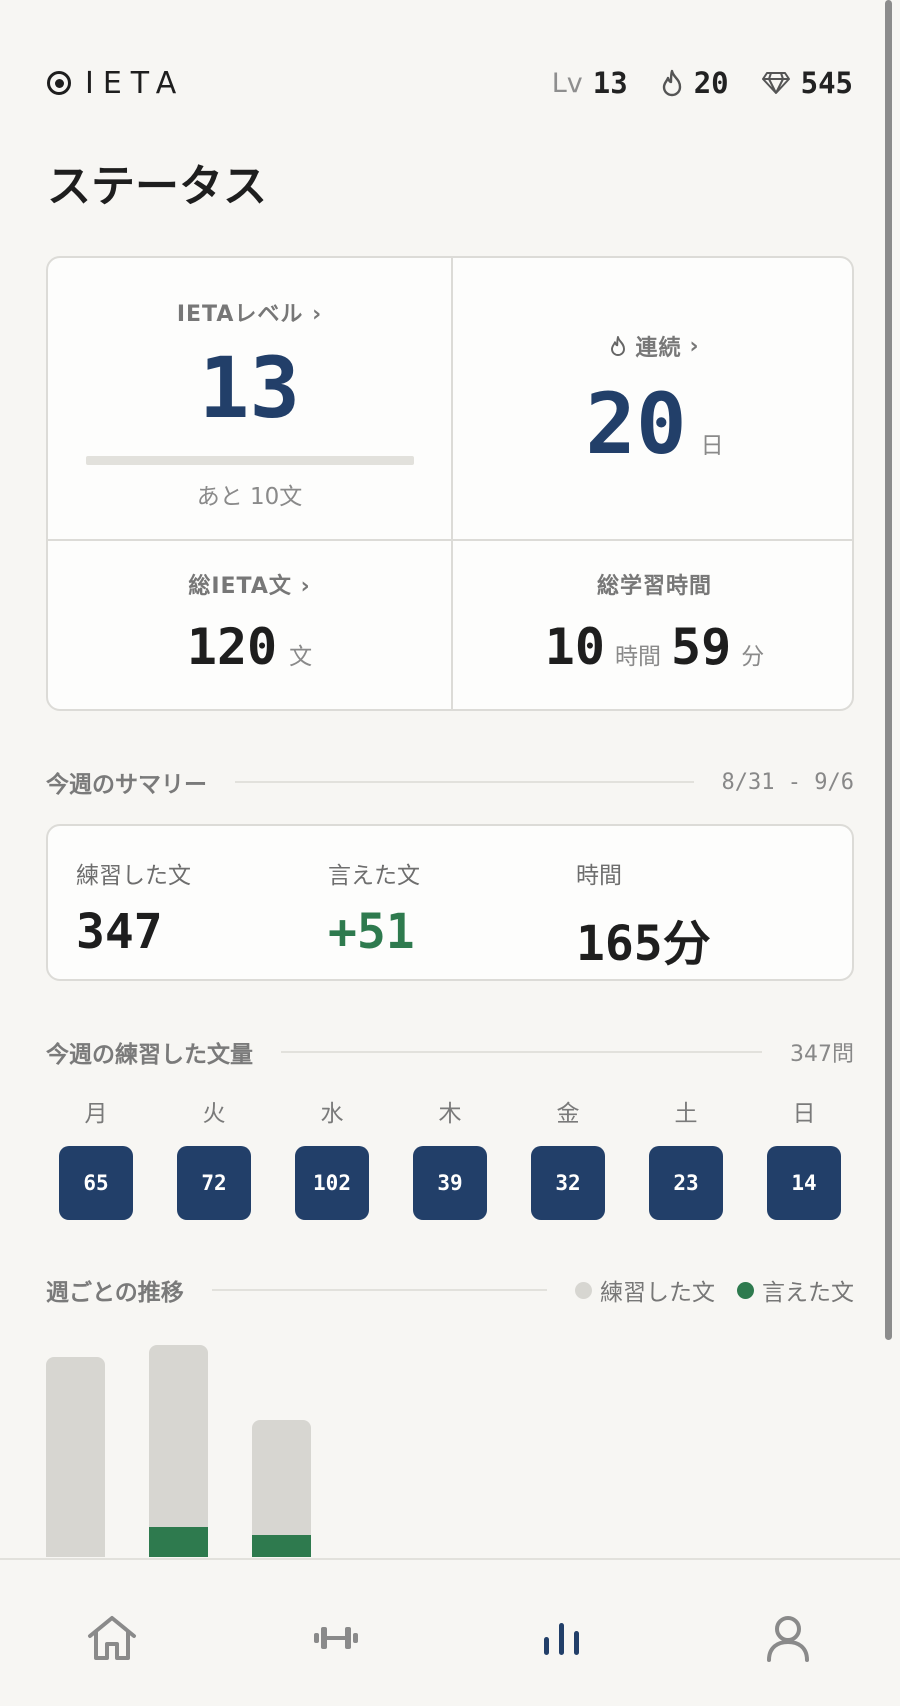  Describe the element at coordinates (249, 388) in the screenshot. I see `level-value: 13` at that location.